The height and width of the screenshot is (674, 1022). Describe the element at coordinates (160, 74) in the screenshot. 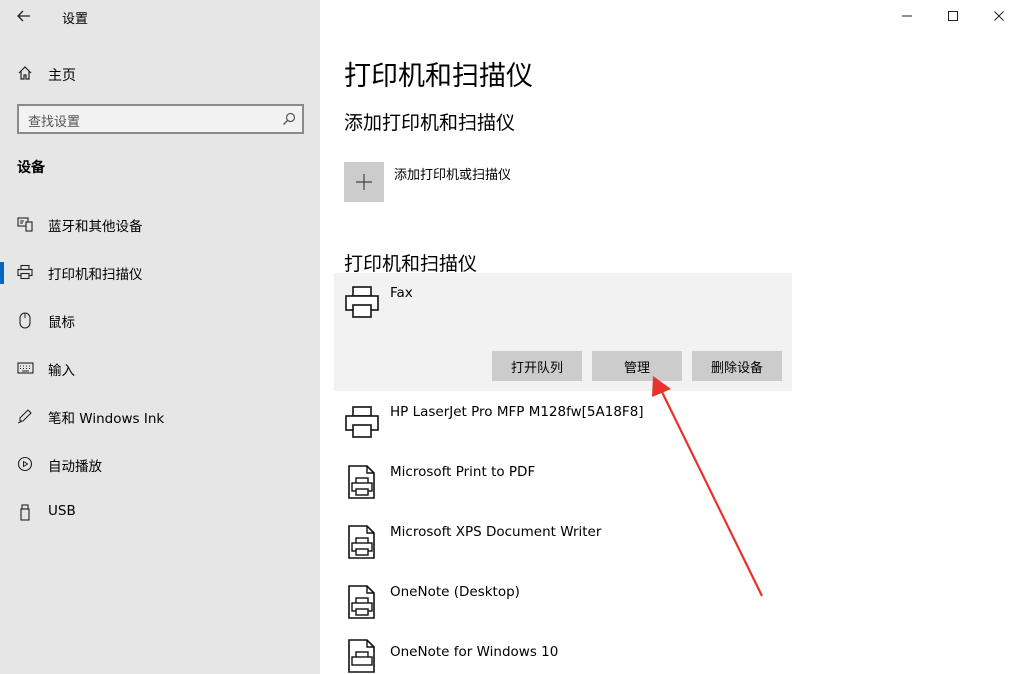

I see `sidebar-item-home: 主页` at that location.